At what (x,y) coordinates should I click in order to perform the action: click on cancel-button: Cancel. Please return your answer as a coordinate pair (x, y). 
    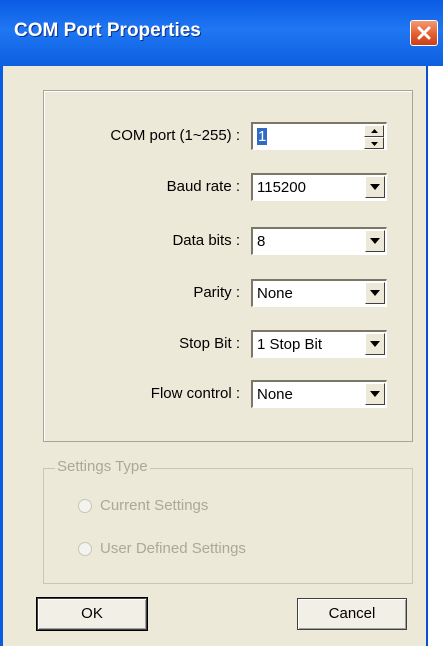
    Looking at the image, I should click on (352, 614).